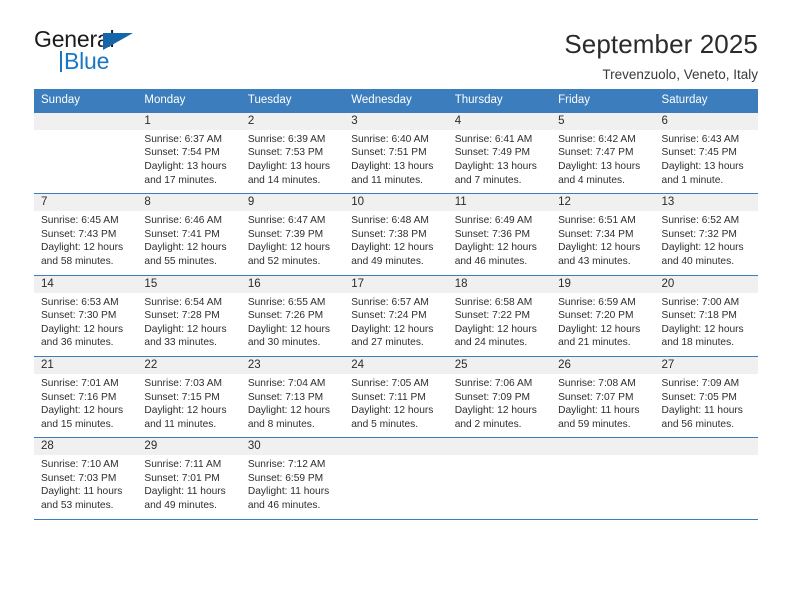 The height and width of the screenshot is (612, 792). I want to click on general-blue-logo: General Blue, so click(94, 53).